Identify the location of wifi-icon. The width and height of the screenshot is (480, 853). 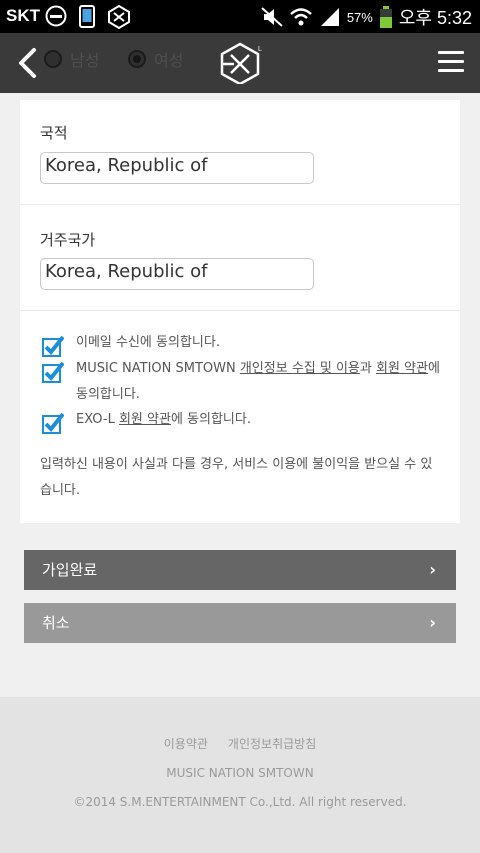
(300, 17).